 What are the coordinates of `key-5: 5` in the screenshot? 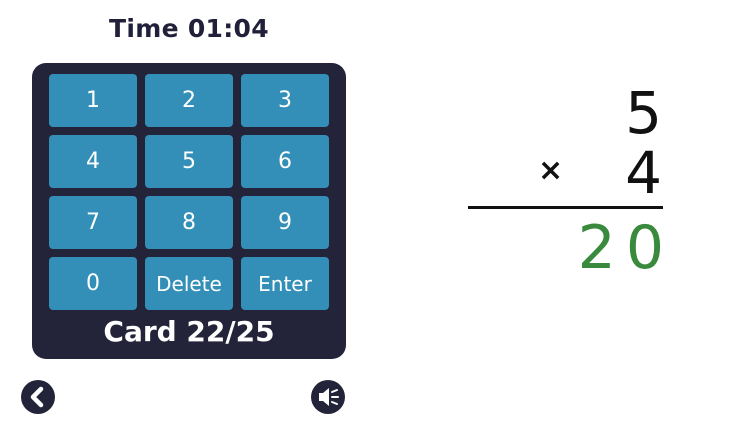 It's located at (189, 161).